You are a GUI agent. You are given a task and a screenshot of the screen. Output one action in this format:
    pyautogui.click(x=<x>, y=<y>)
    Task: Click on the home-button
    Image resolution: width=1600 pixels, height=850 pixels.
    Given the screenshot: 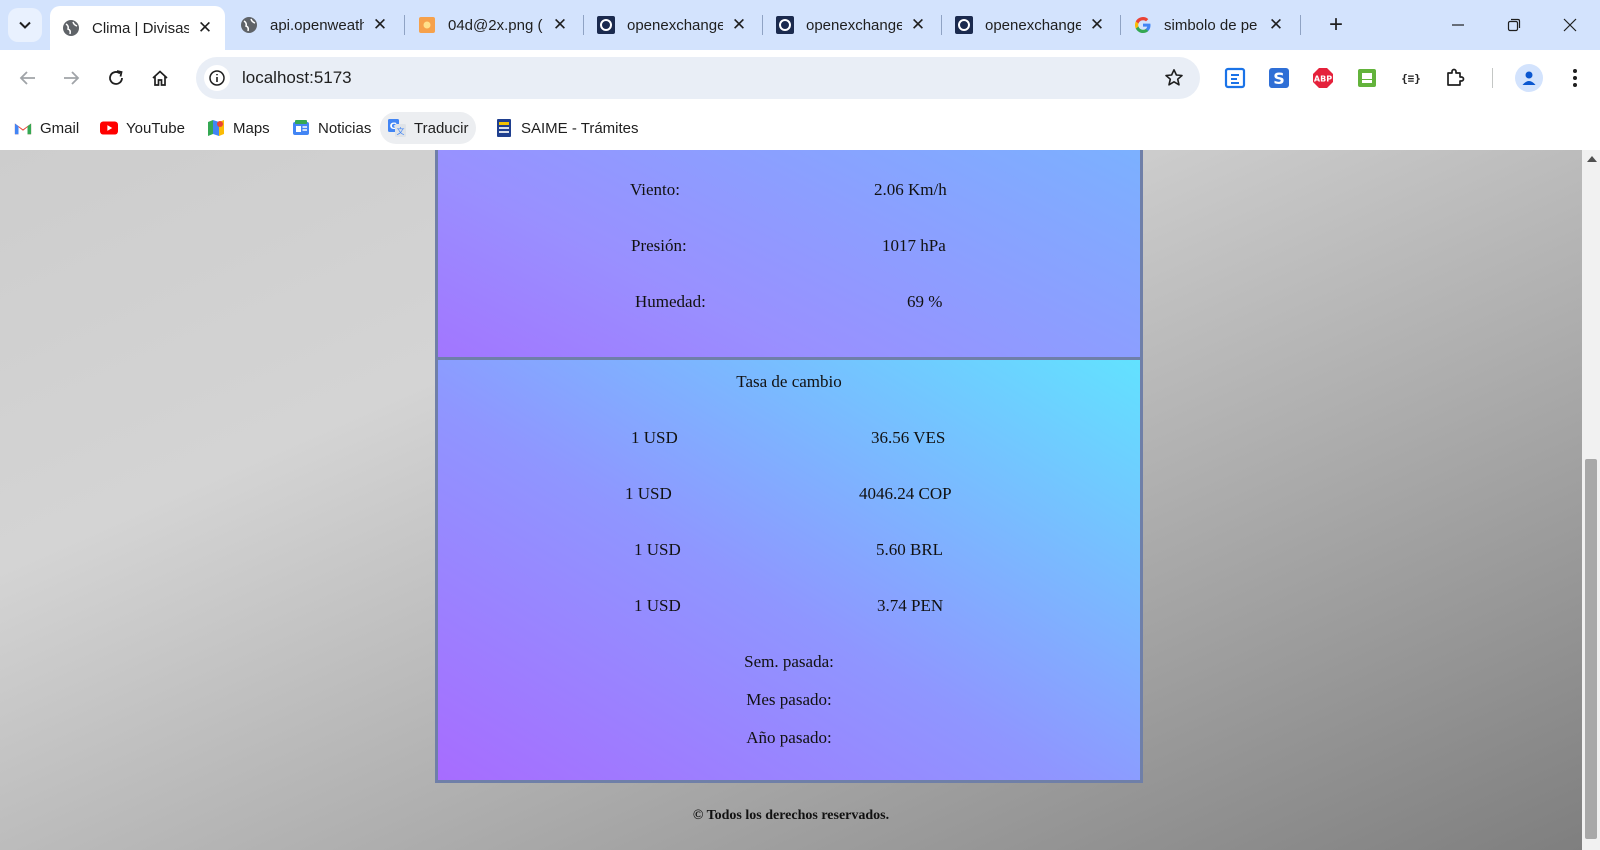 What is the action you would take?
    pyautogui.click(x=160, y=78)
    